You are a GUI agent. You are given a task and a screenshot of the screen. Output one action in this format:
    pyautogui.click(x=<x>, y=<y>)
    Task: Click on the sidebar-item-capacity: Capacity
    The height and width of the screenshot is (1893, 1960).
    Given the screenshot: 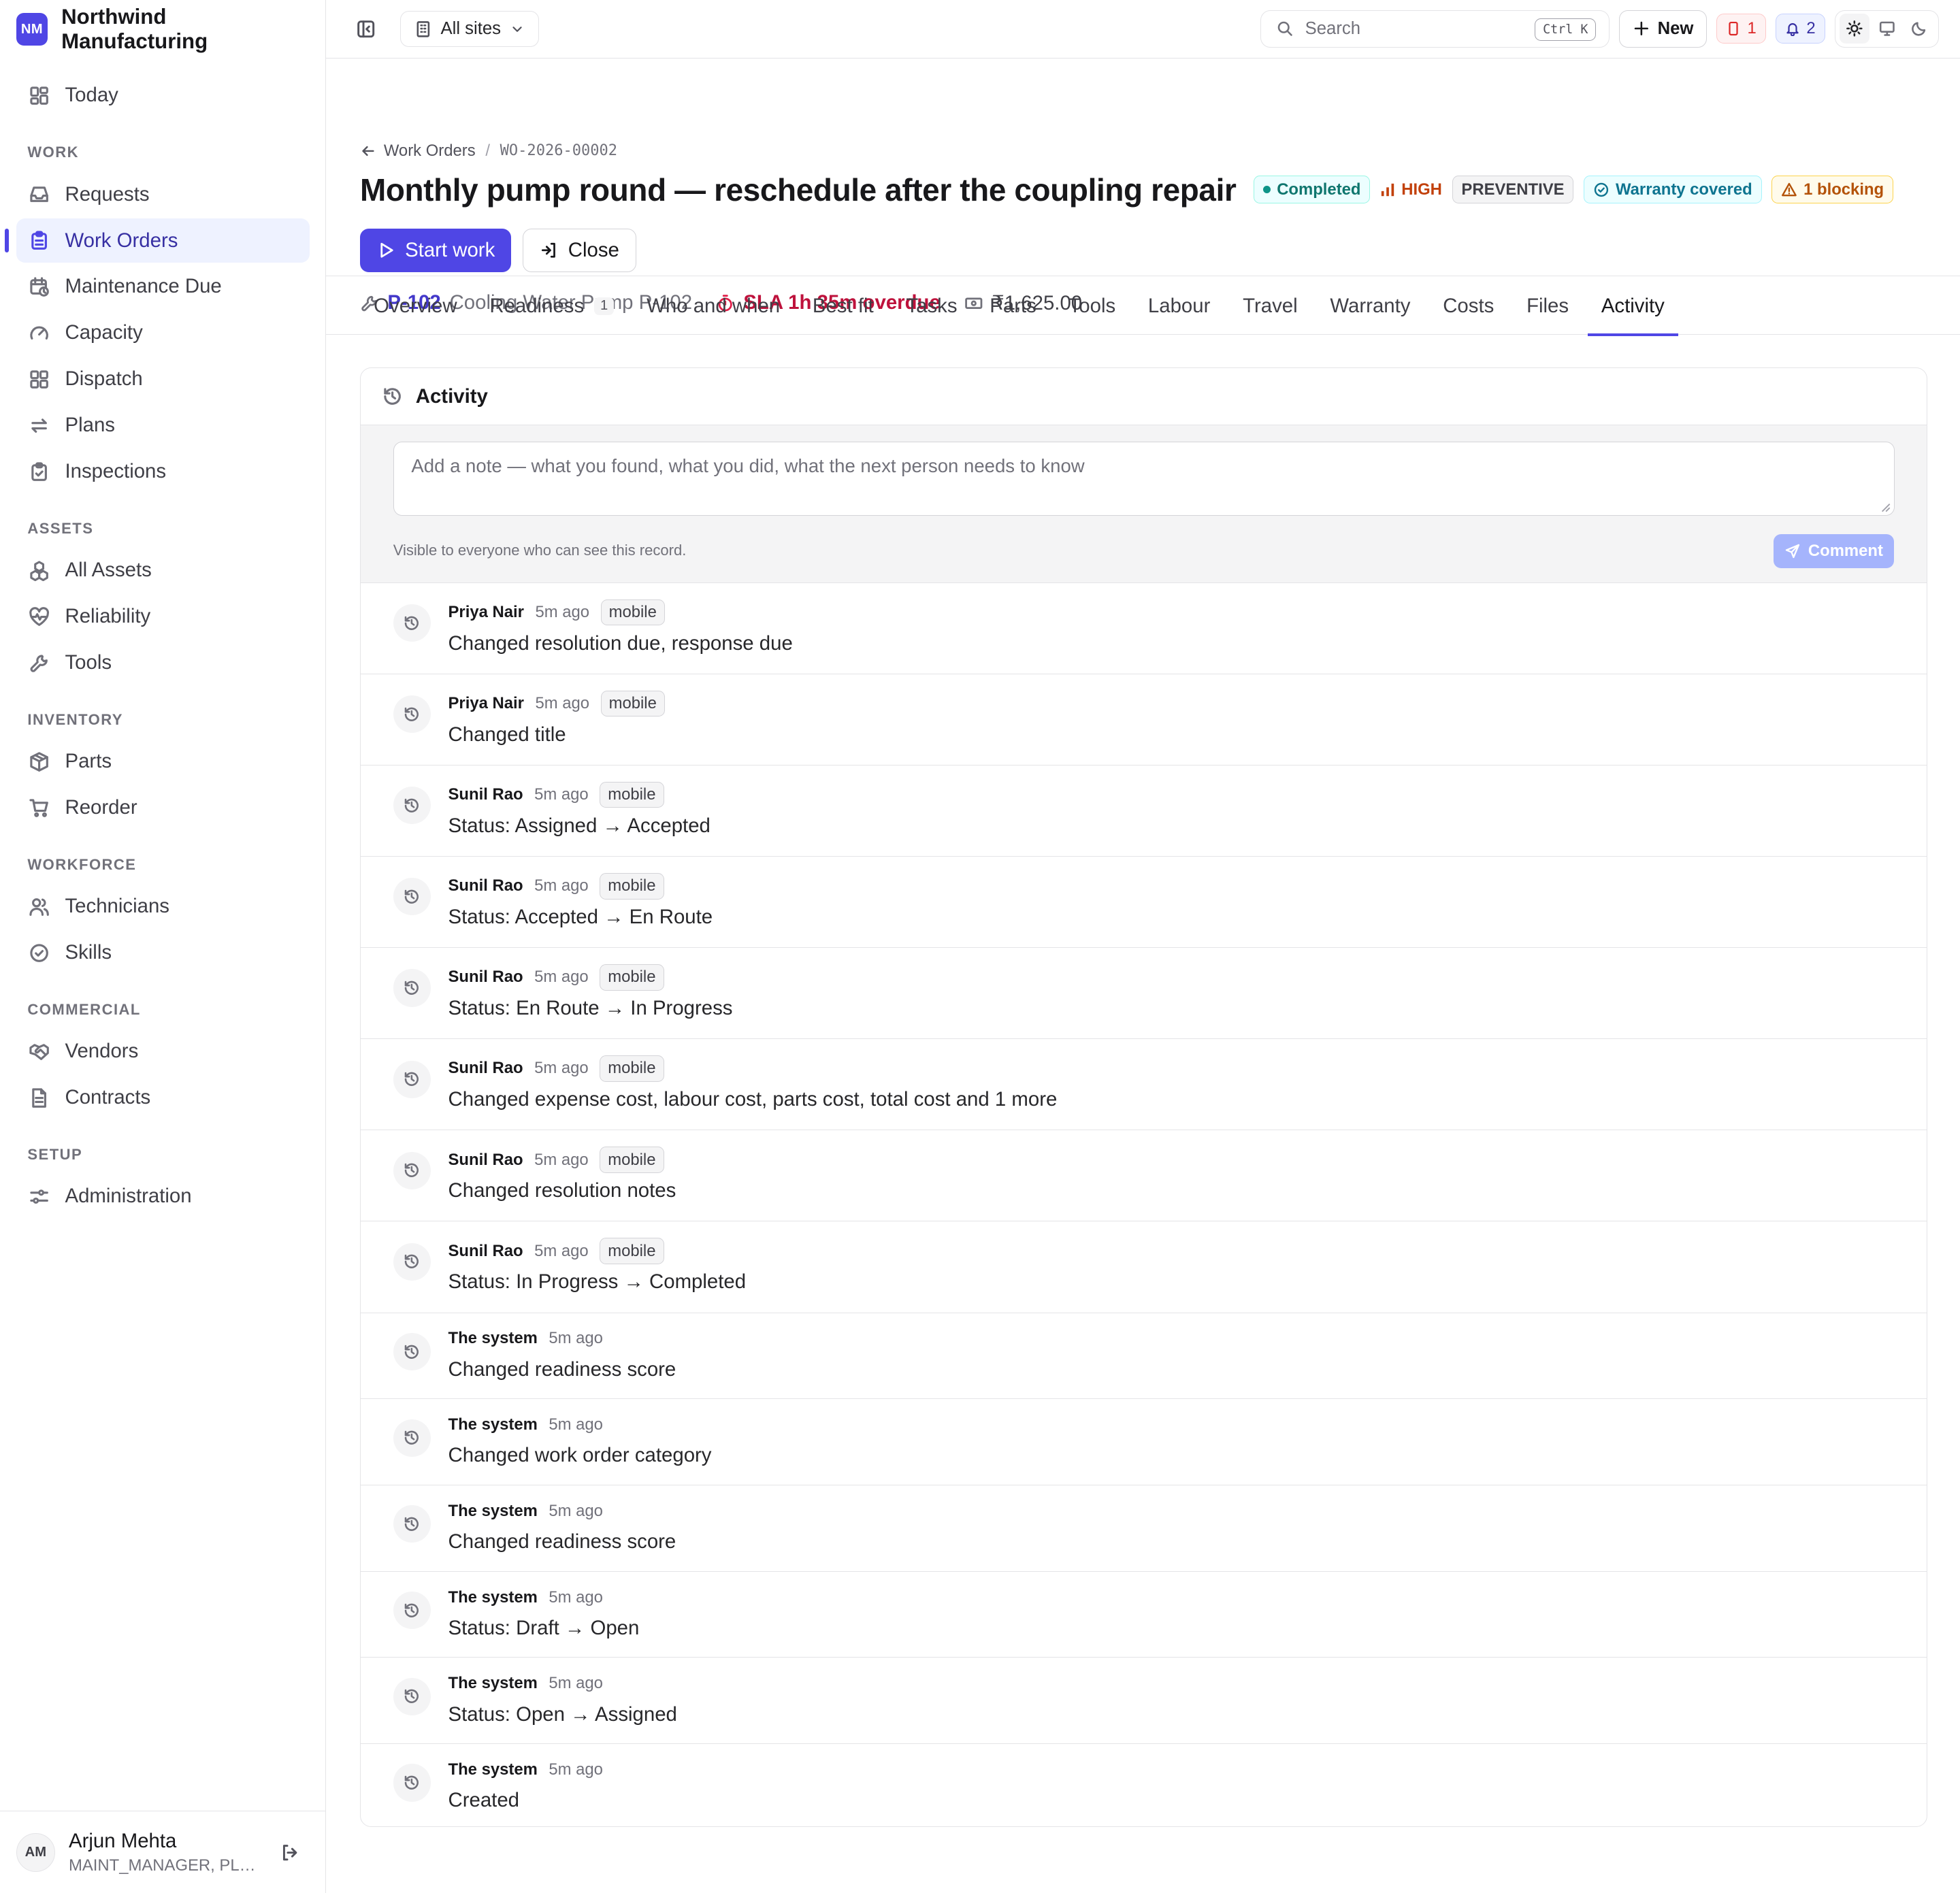 What is the action you would take?
    pyautogui.click(x=163, y=333)
    